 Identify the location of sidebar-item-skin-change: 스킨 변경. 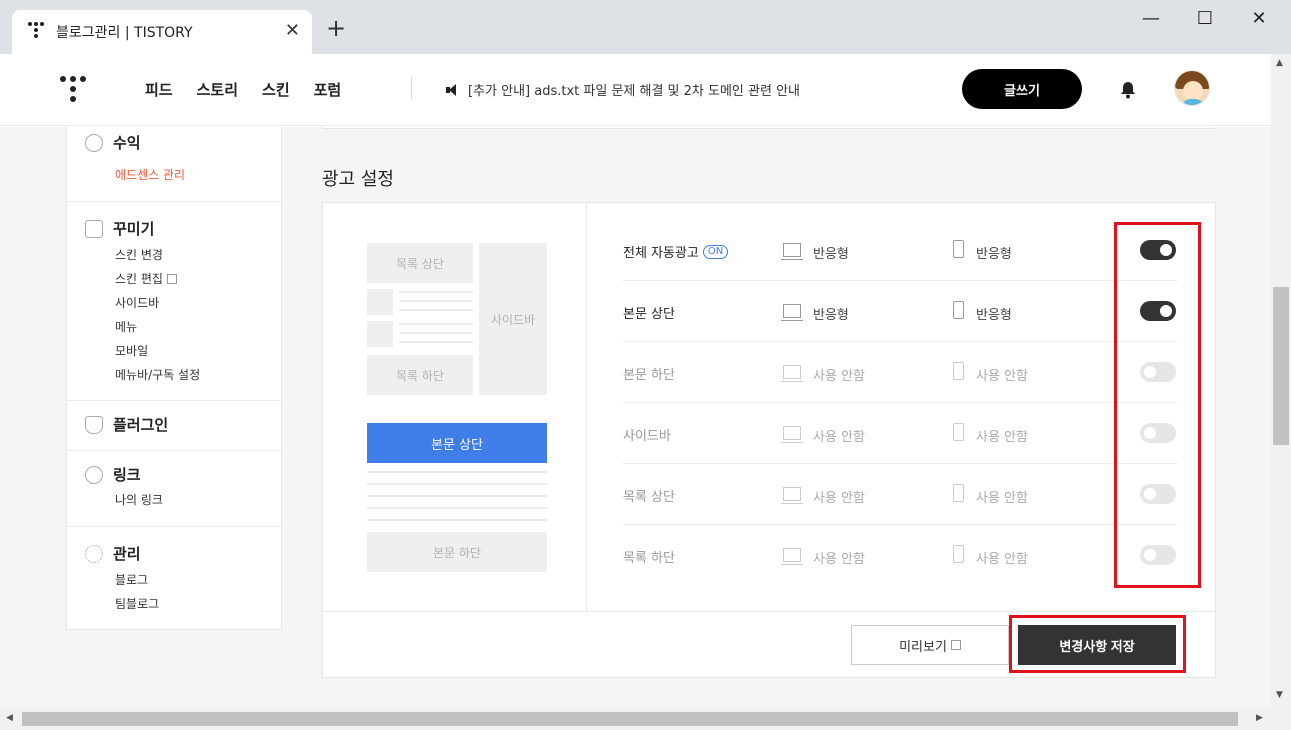
(139, 254).